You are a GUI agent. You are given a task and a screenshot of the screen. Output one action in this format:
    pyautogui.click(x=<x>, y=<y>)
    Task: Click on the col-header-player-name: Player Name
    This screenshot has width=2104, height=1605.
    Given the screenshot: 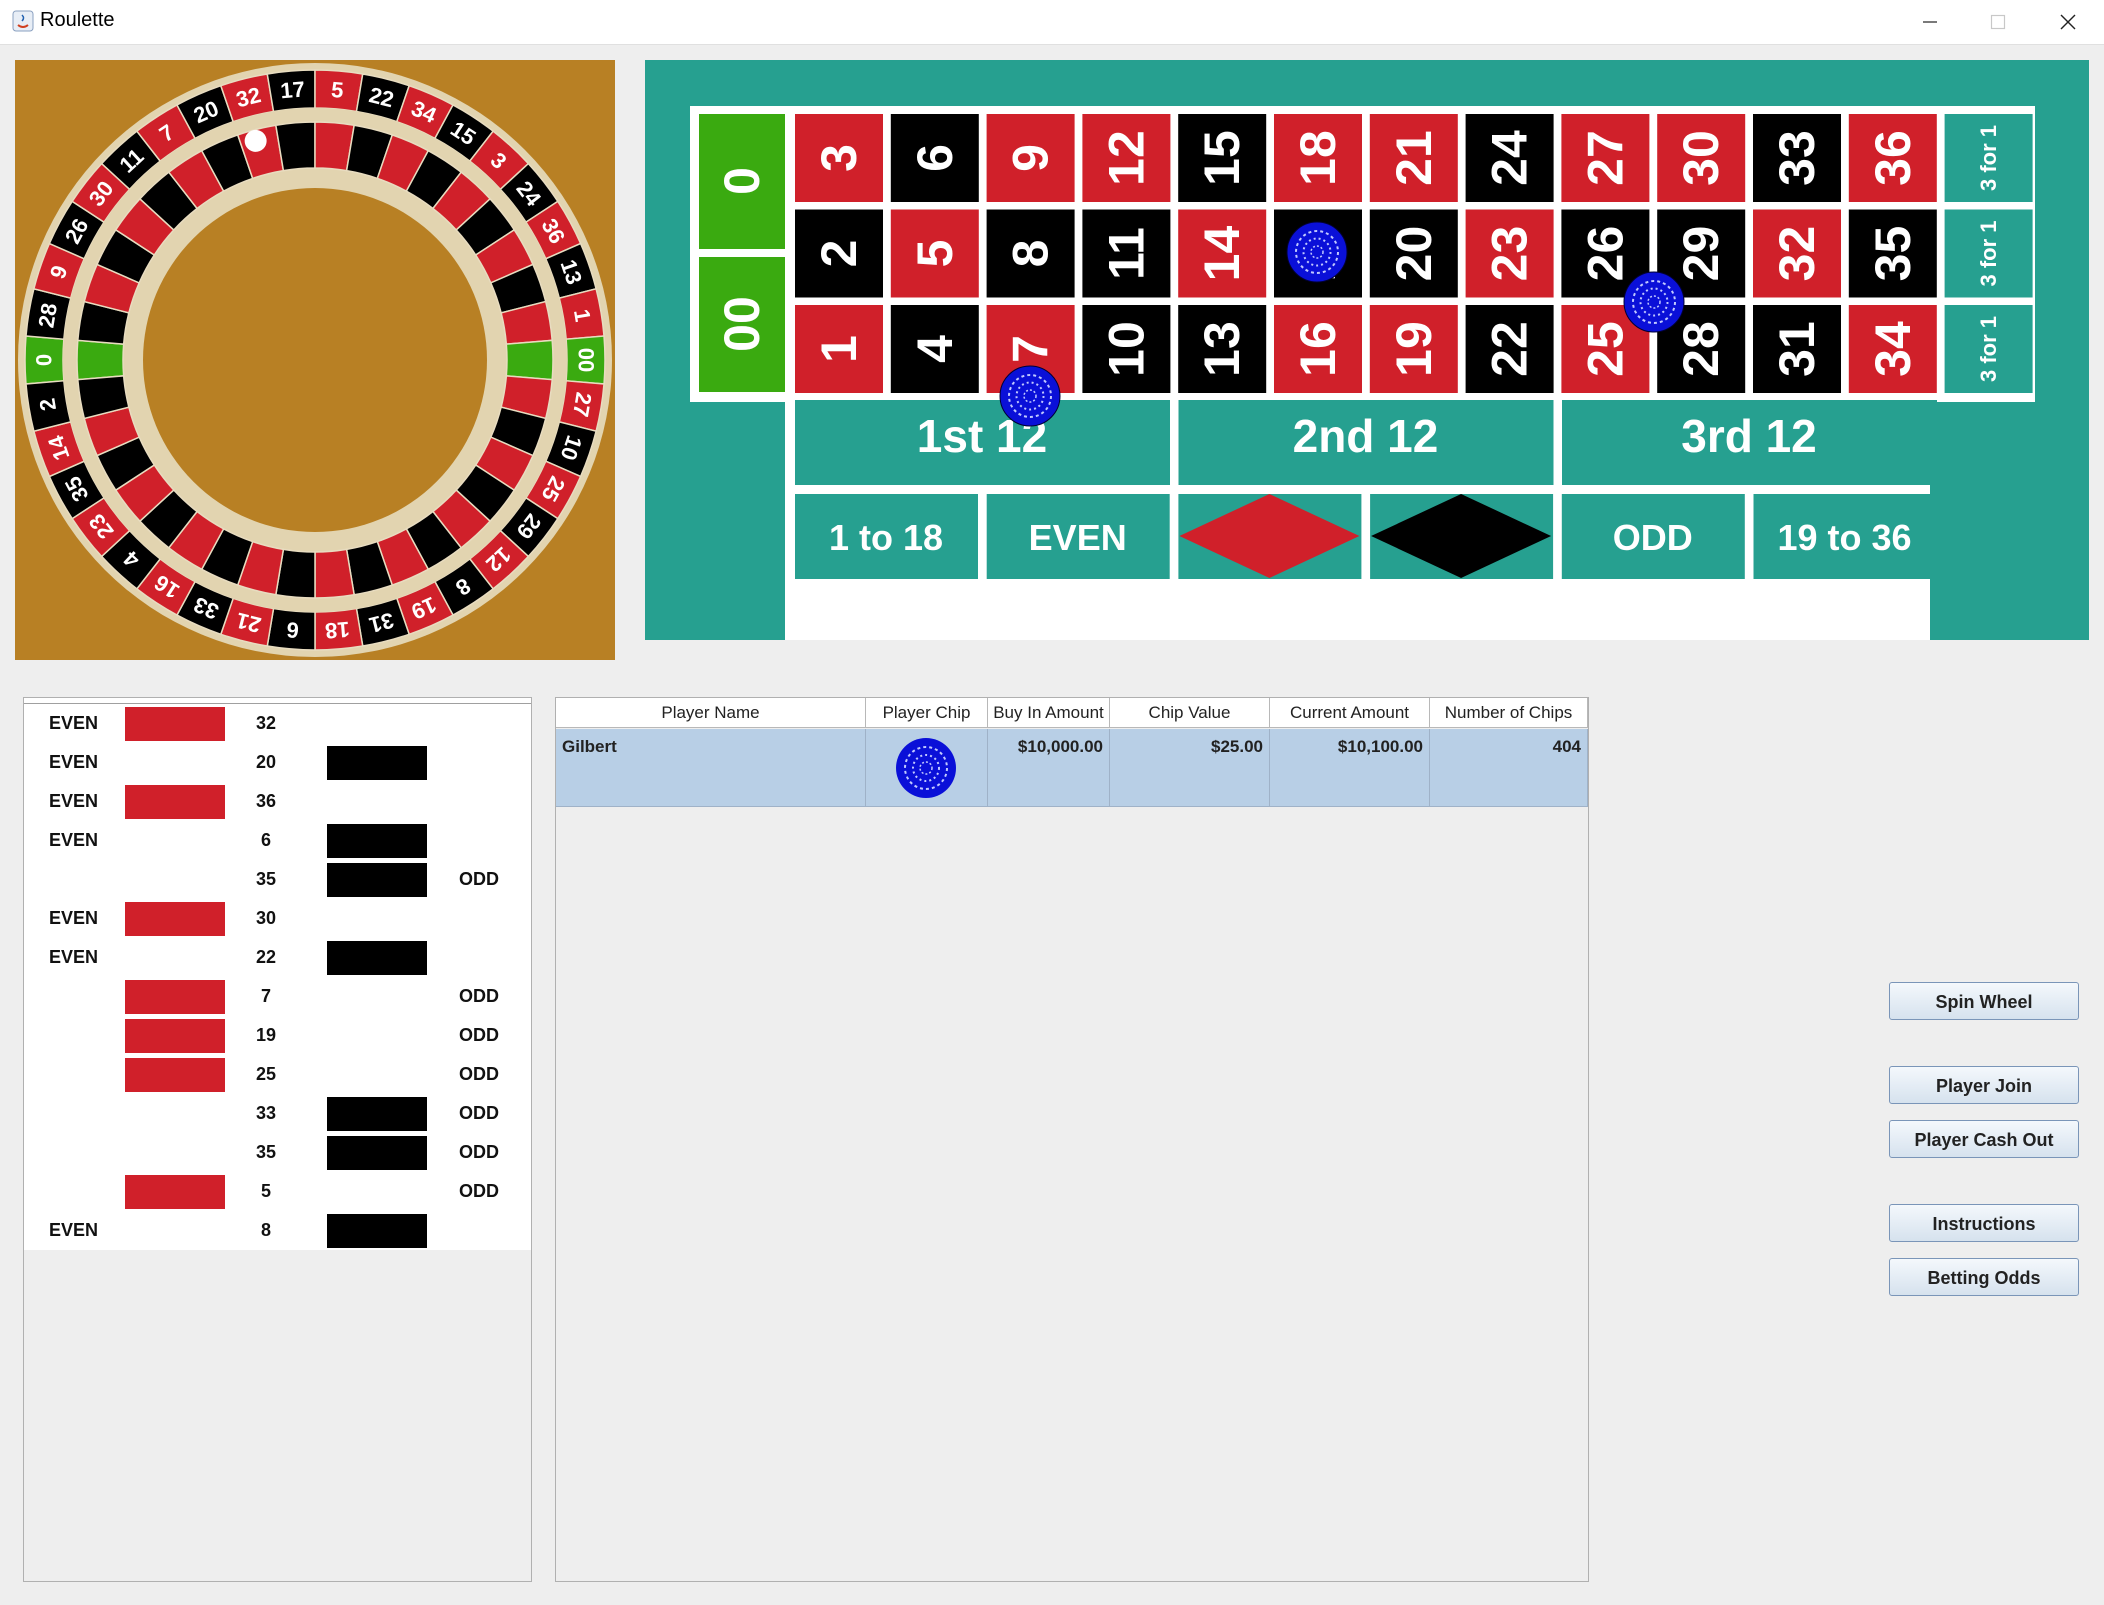 What is the action you would take?
    pyautogui.click(x=711, y=713)
    